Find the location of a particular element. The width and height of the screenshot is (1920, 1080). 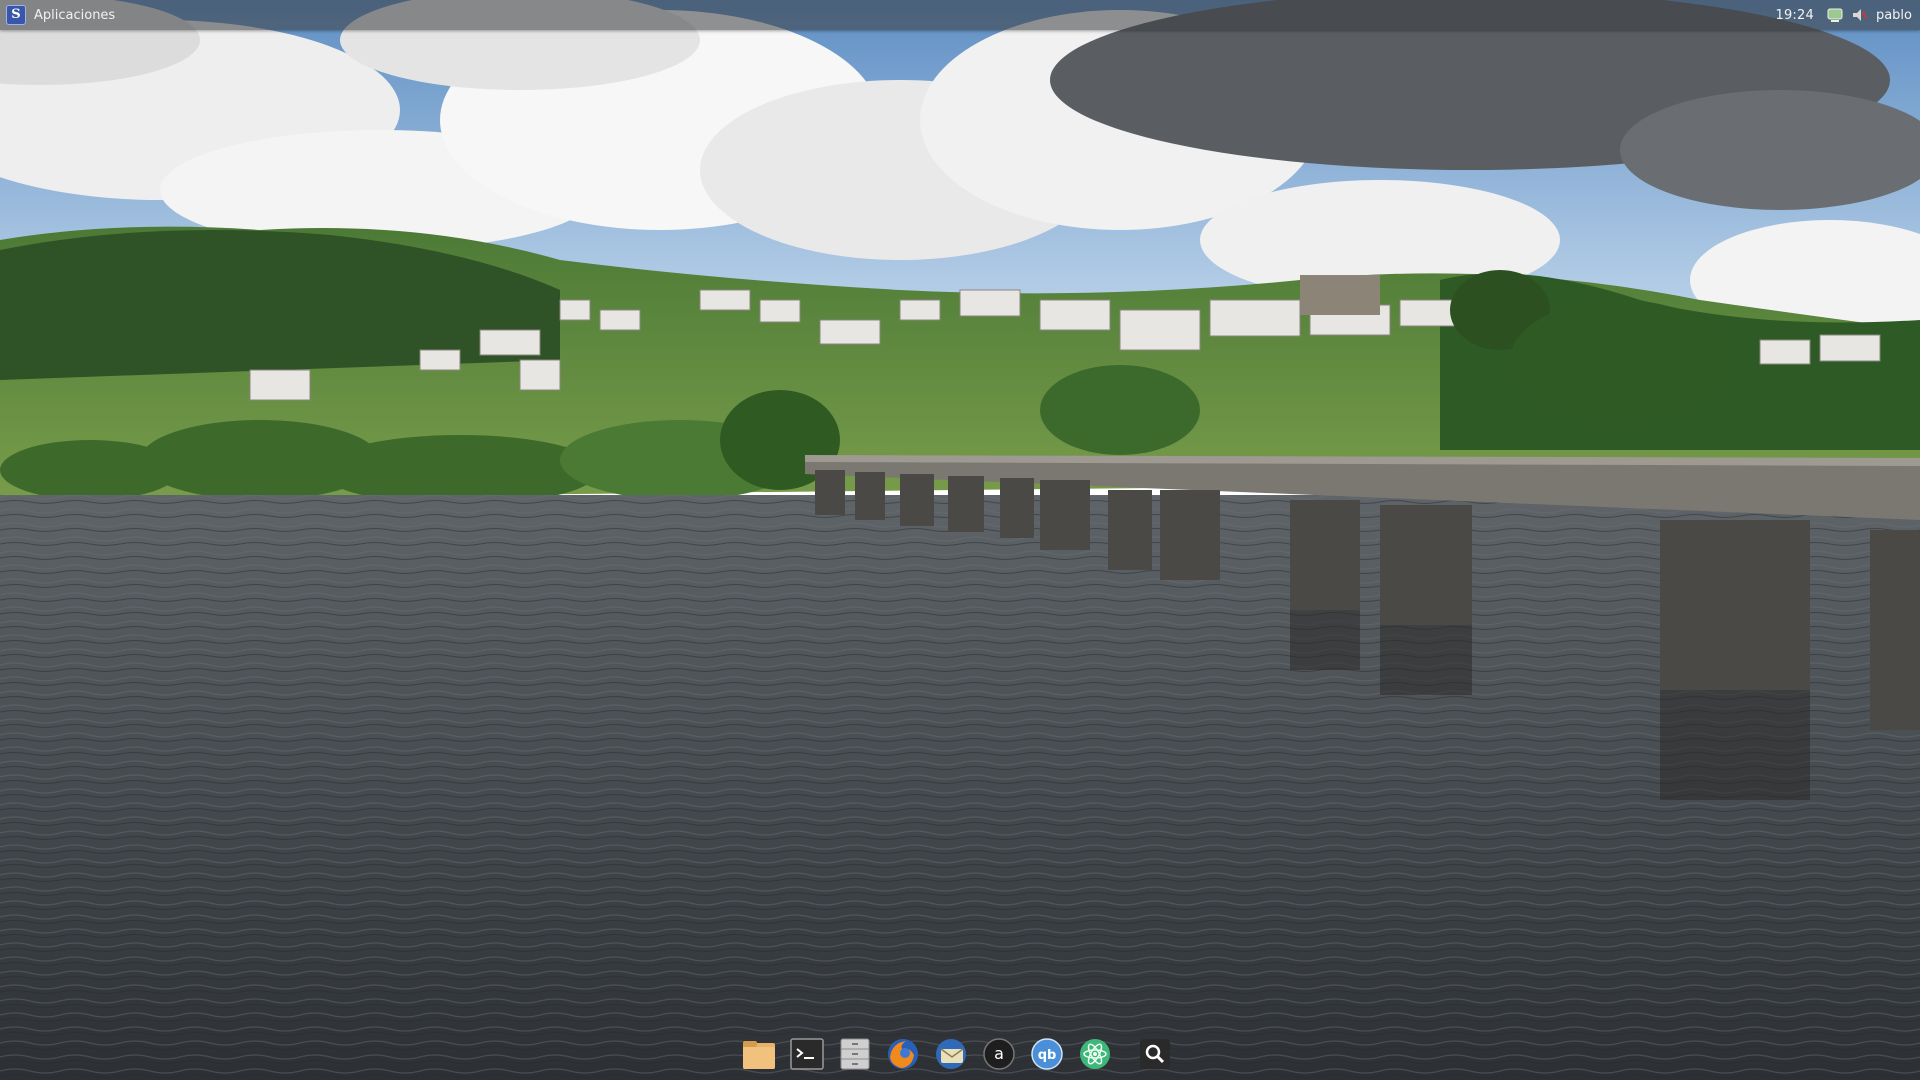

qbittorrent-icon: qb is located at coordinates (1047, 1054).